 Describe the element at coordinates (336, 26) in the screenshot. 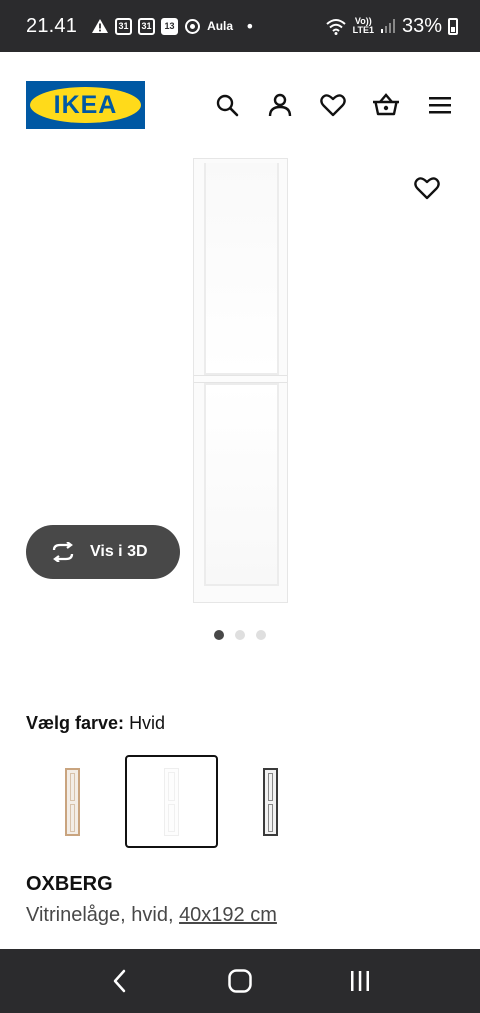

I see `wifi-icon` at that location.